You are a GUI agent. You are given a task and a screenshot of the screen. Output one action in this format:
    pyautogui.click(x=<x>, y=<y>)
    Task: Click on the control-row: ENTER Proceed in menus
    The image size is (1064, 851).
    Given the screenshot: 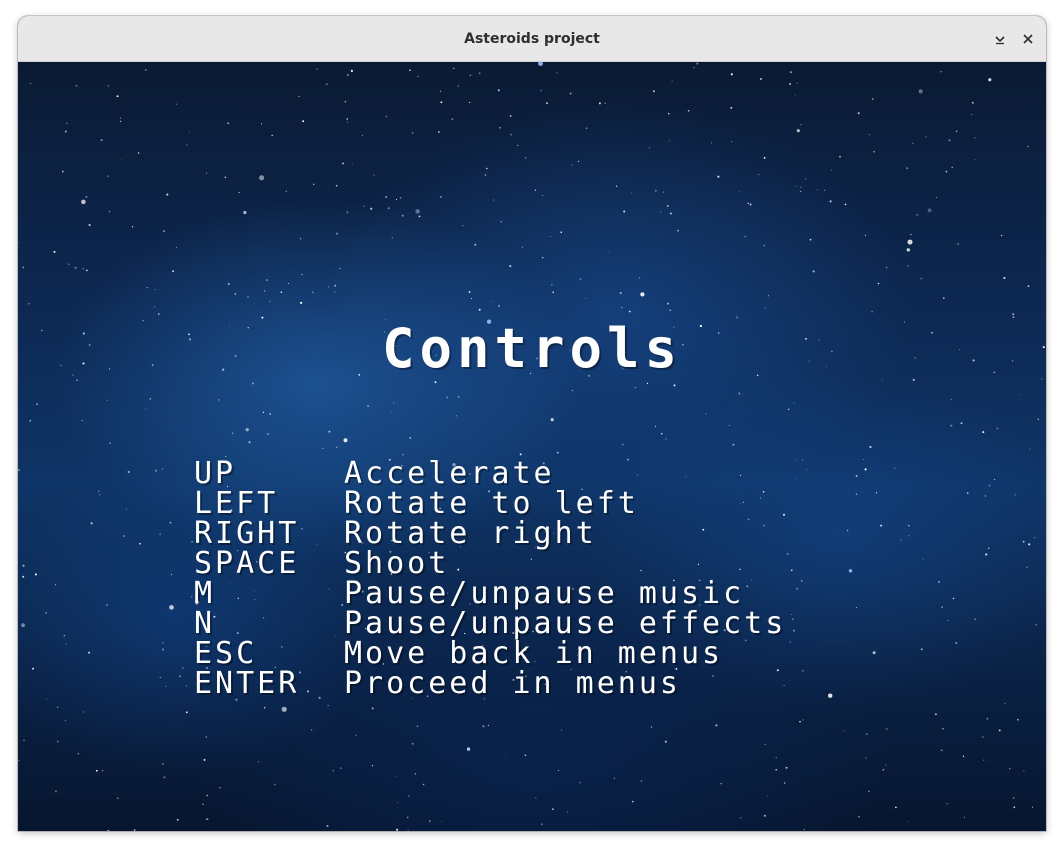 What is the action you would take?
    pyautogui.click(x=490, y=684)
    